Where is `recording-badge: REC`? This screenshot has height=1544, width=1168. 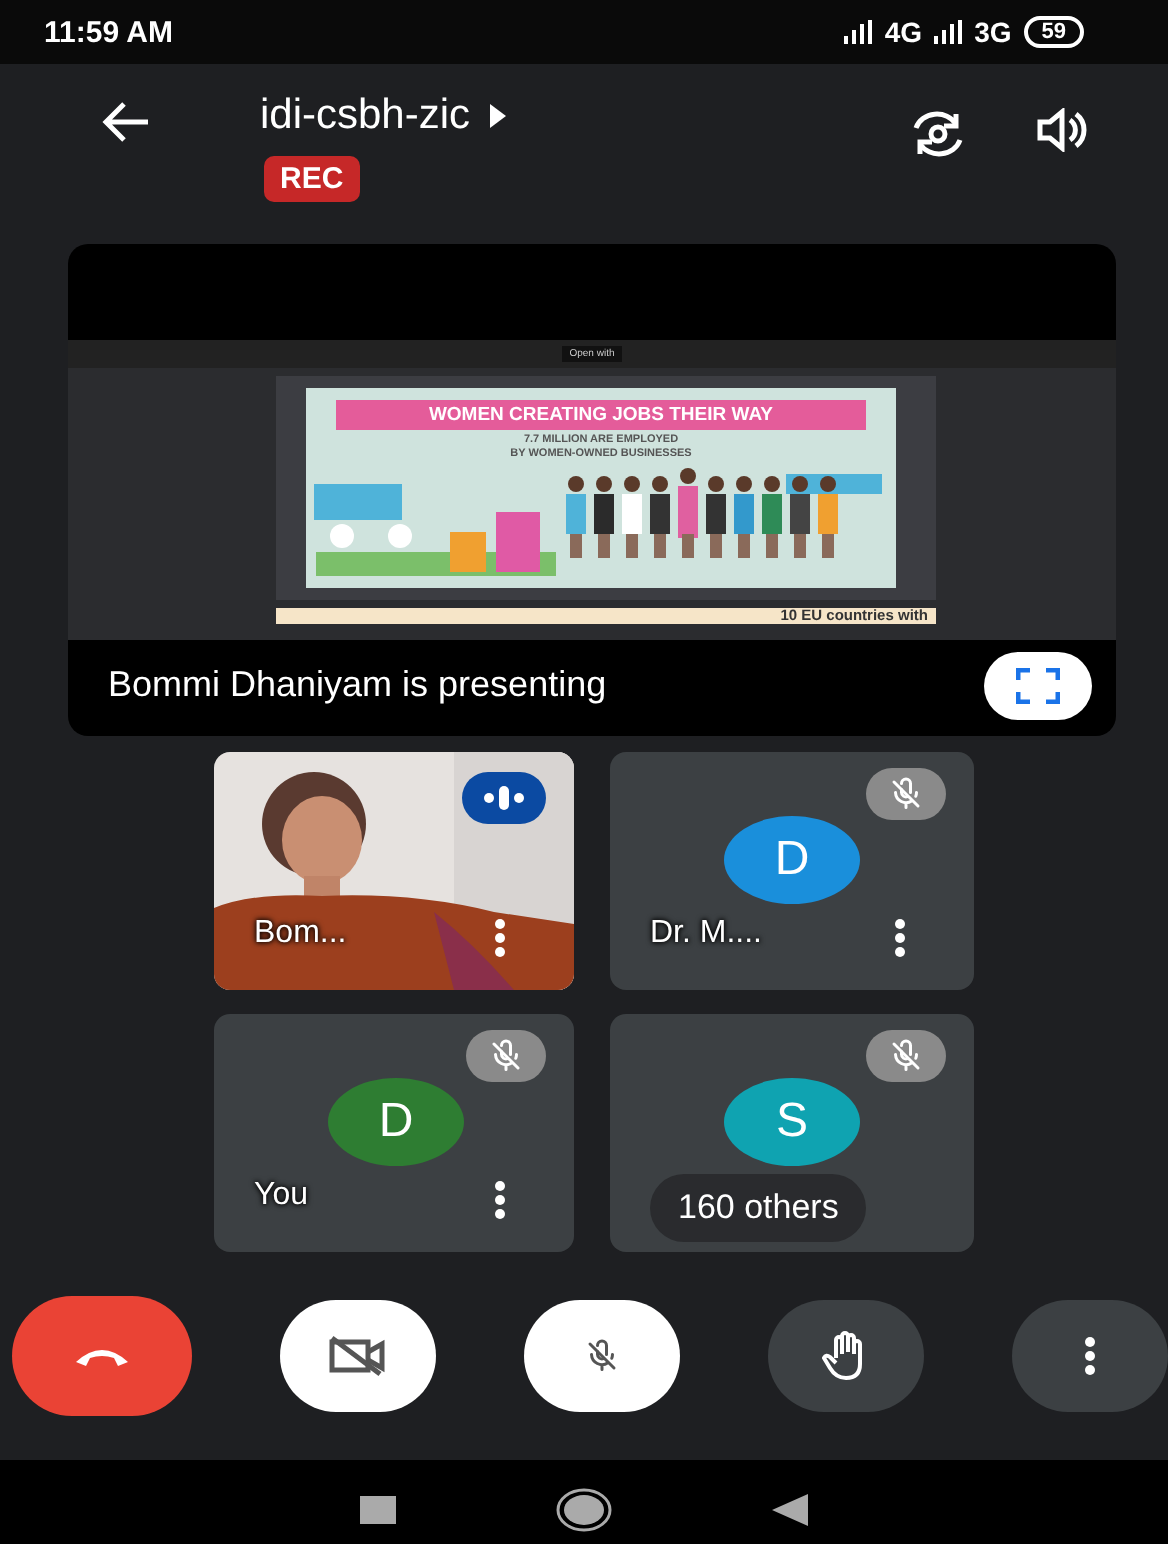
recording-badge: REC is located at coordinates (312, 179).